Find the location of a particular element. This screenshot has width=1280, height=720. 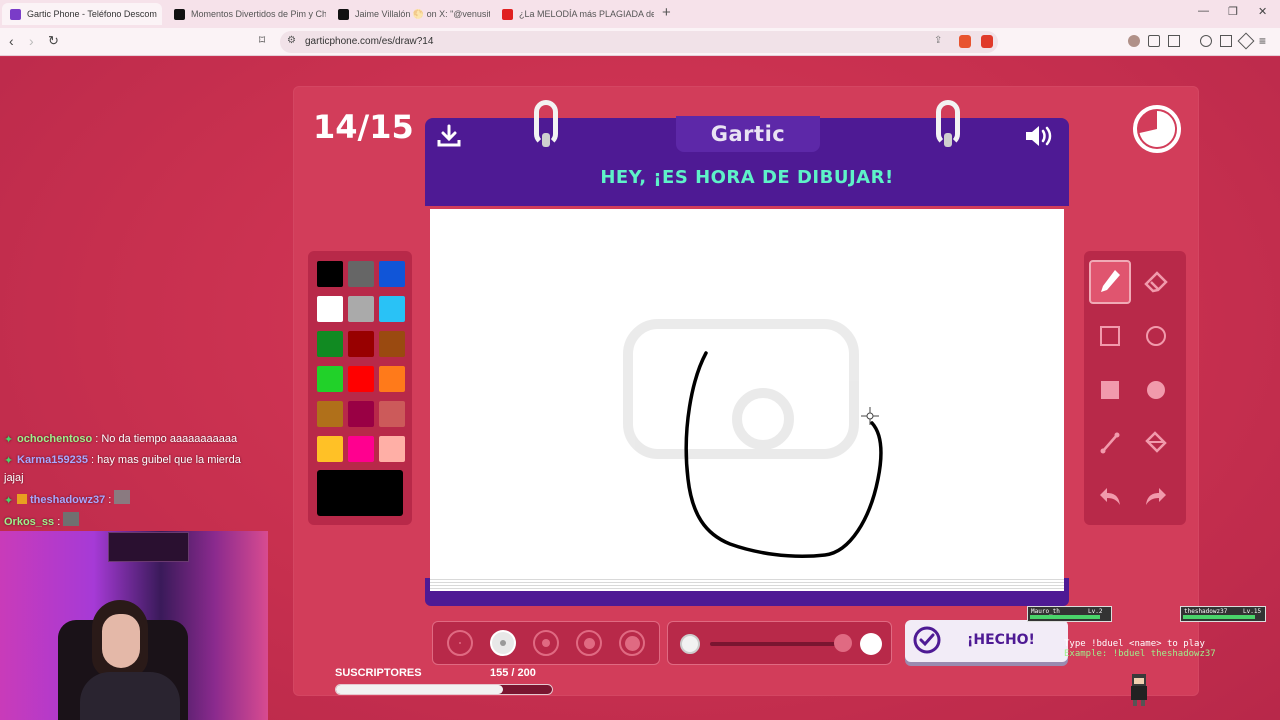

paper-stack-edge is located at coordinates (747, 584).